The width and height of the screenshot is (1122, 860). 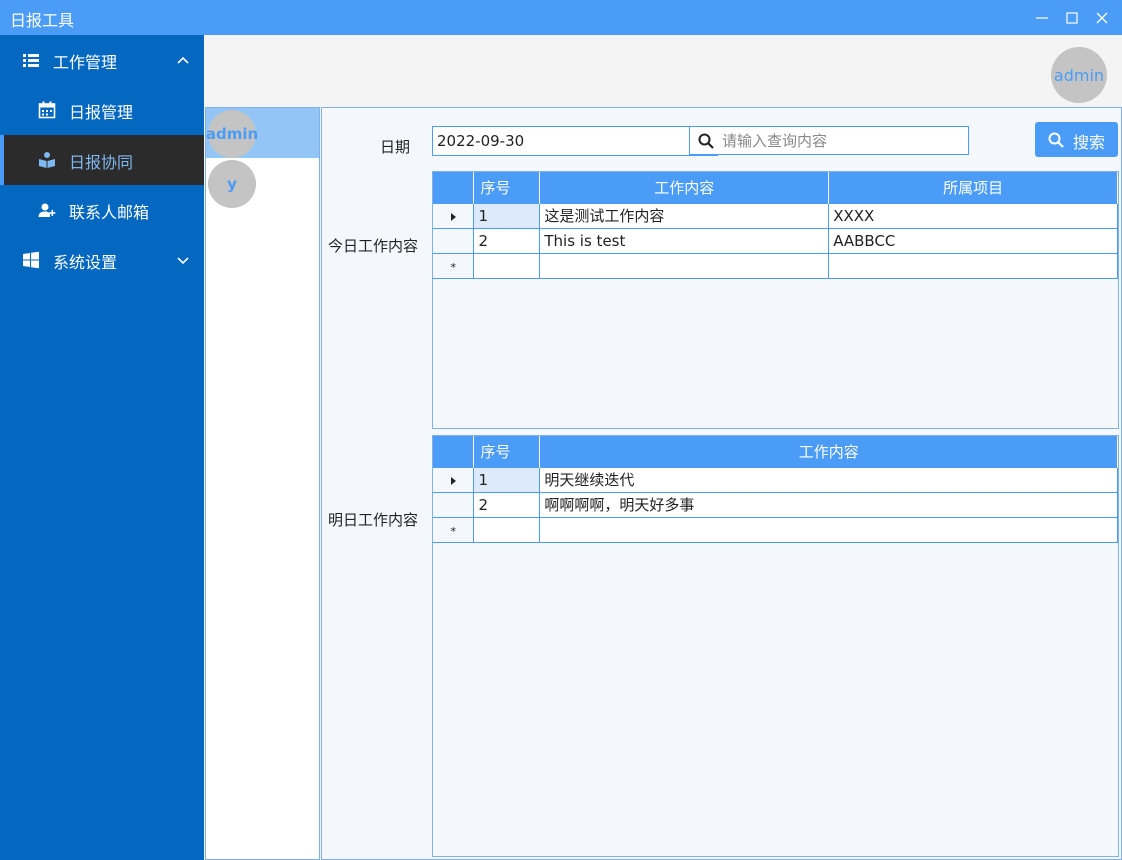 I want to click on title-bar: 日报工具, so click(x=561, y=17).